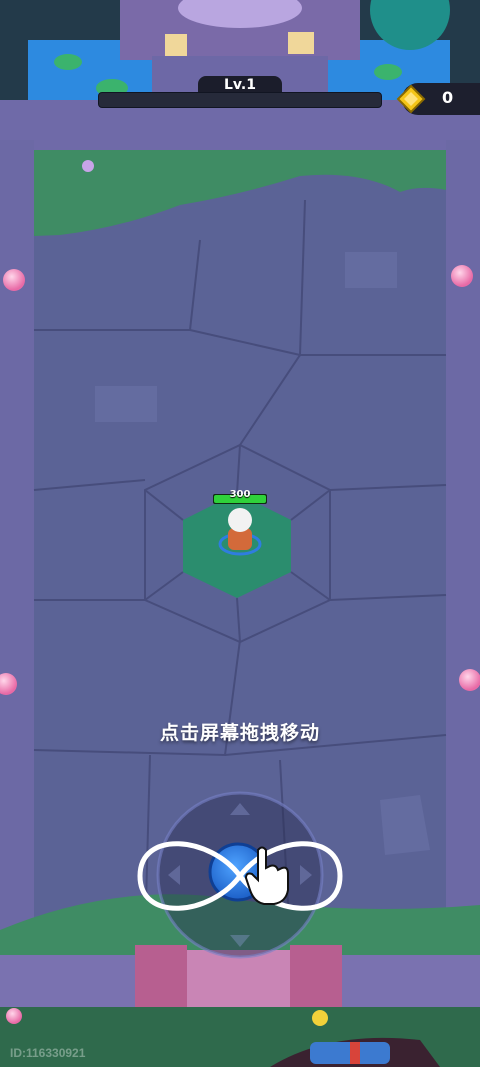 Image resolution: width=480 pixels, height=1067 pixels. I want to click on purple-flower, so click(88, 166).